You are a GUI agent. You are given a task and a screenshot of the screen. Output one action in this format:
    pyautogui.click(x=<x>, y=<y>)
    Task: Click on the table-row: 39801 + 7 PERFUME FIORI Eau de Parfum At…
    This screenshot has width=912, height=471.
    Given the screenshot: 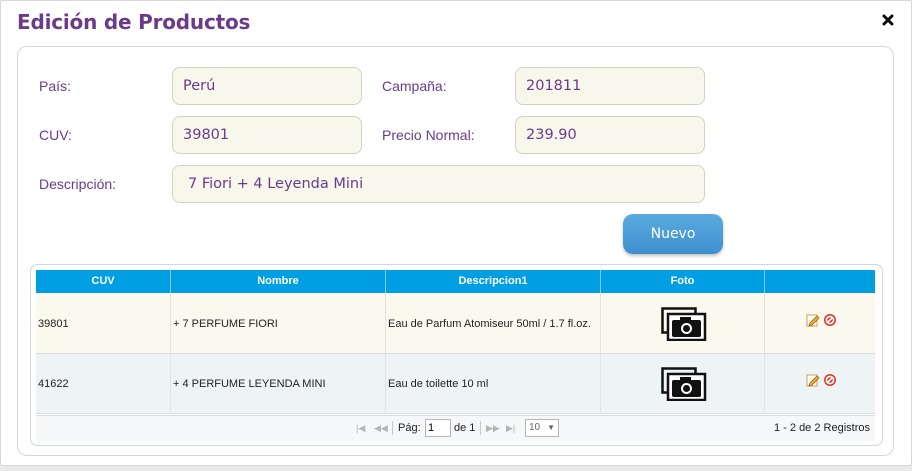 What is the action you would take?
    pyautogui.click(x=455, y=324)
    